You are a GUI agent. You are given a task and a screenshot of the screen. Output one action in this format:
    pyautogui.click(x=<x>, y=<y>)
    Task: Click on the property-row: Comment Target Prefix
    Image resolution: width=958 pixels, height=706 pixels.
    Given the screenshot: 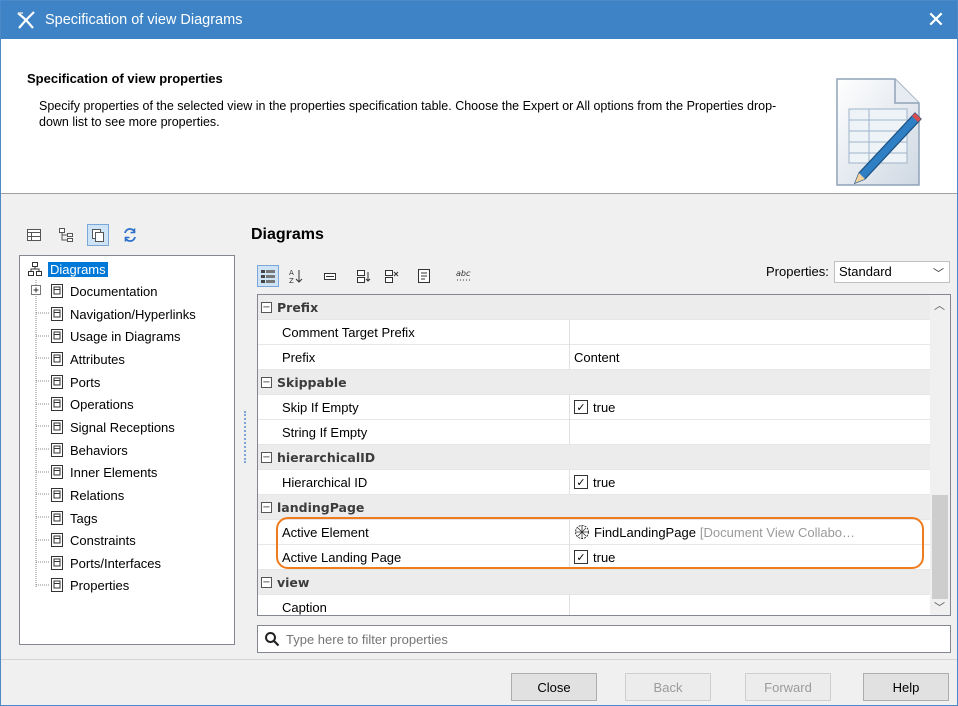 What is the action you would take?
    pyautogui.click(x=594, y=332)
    